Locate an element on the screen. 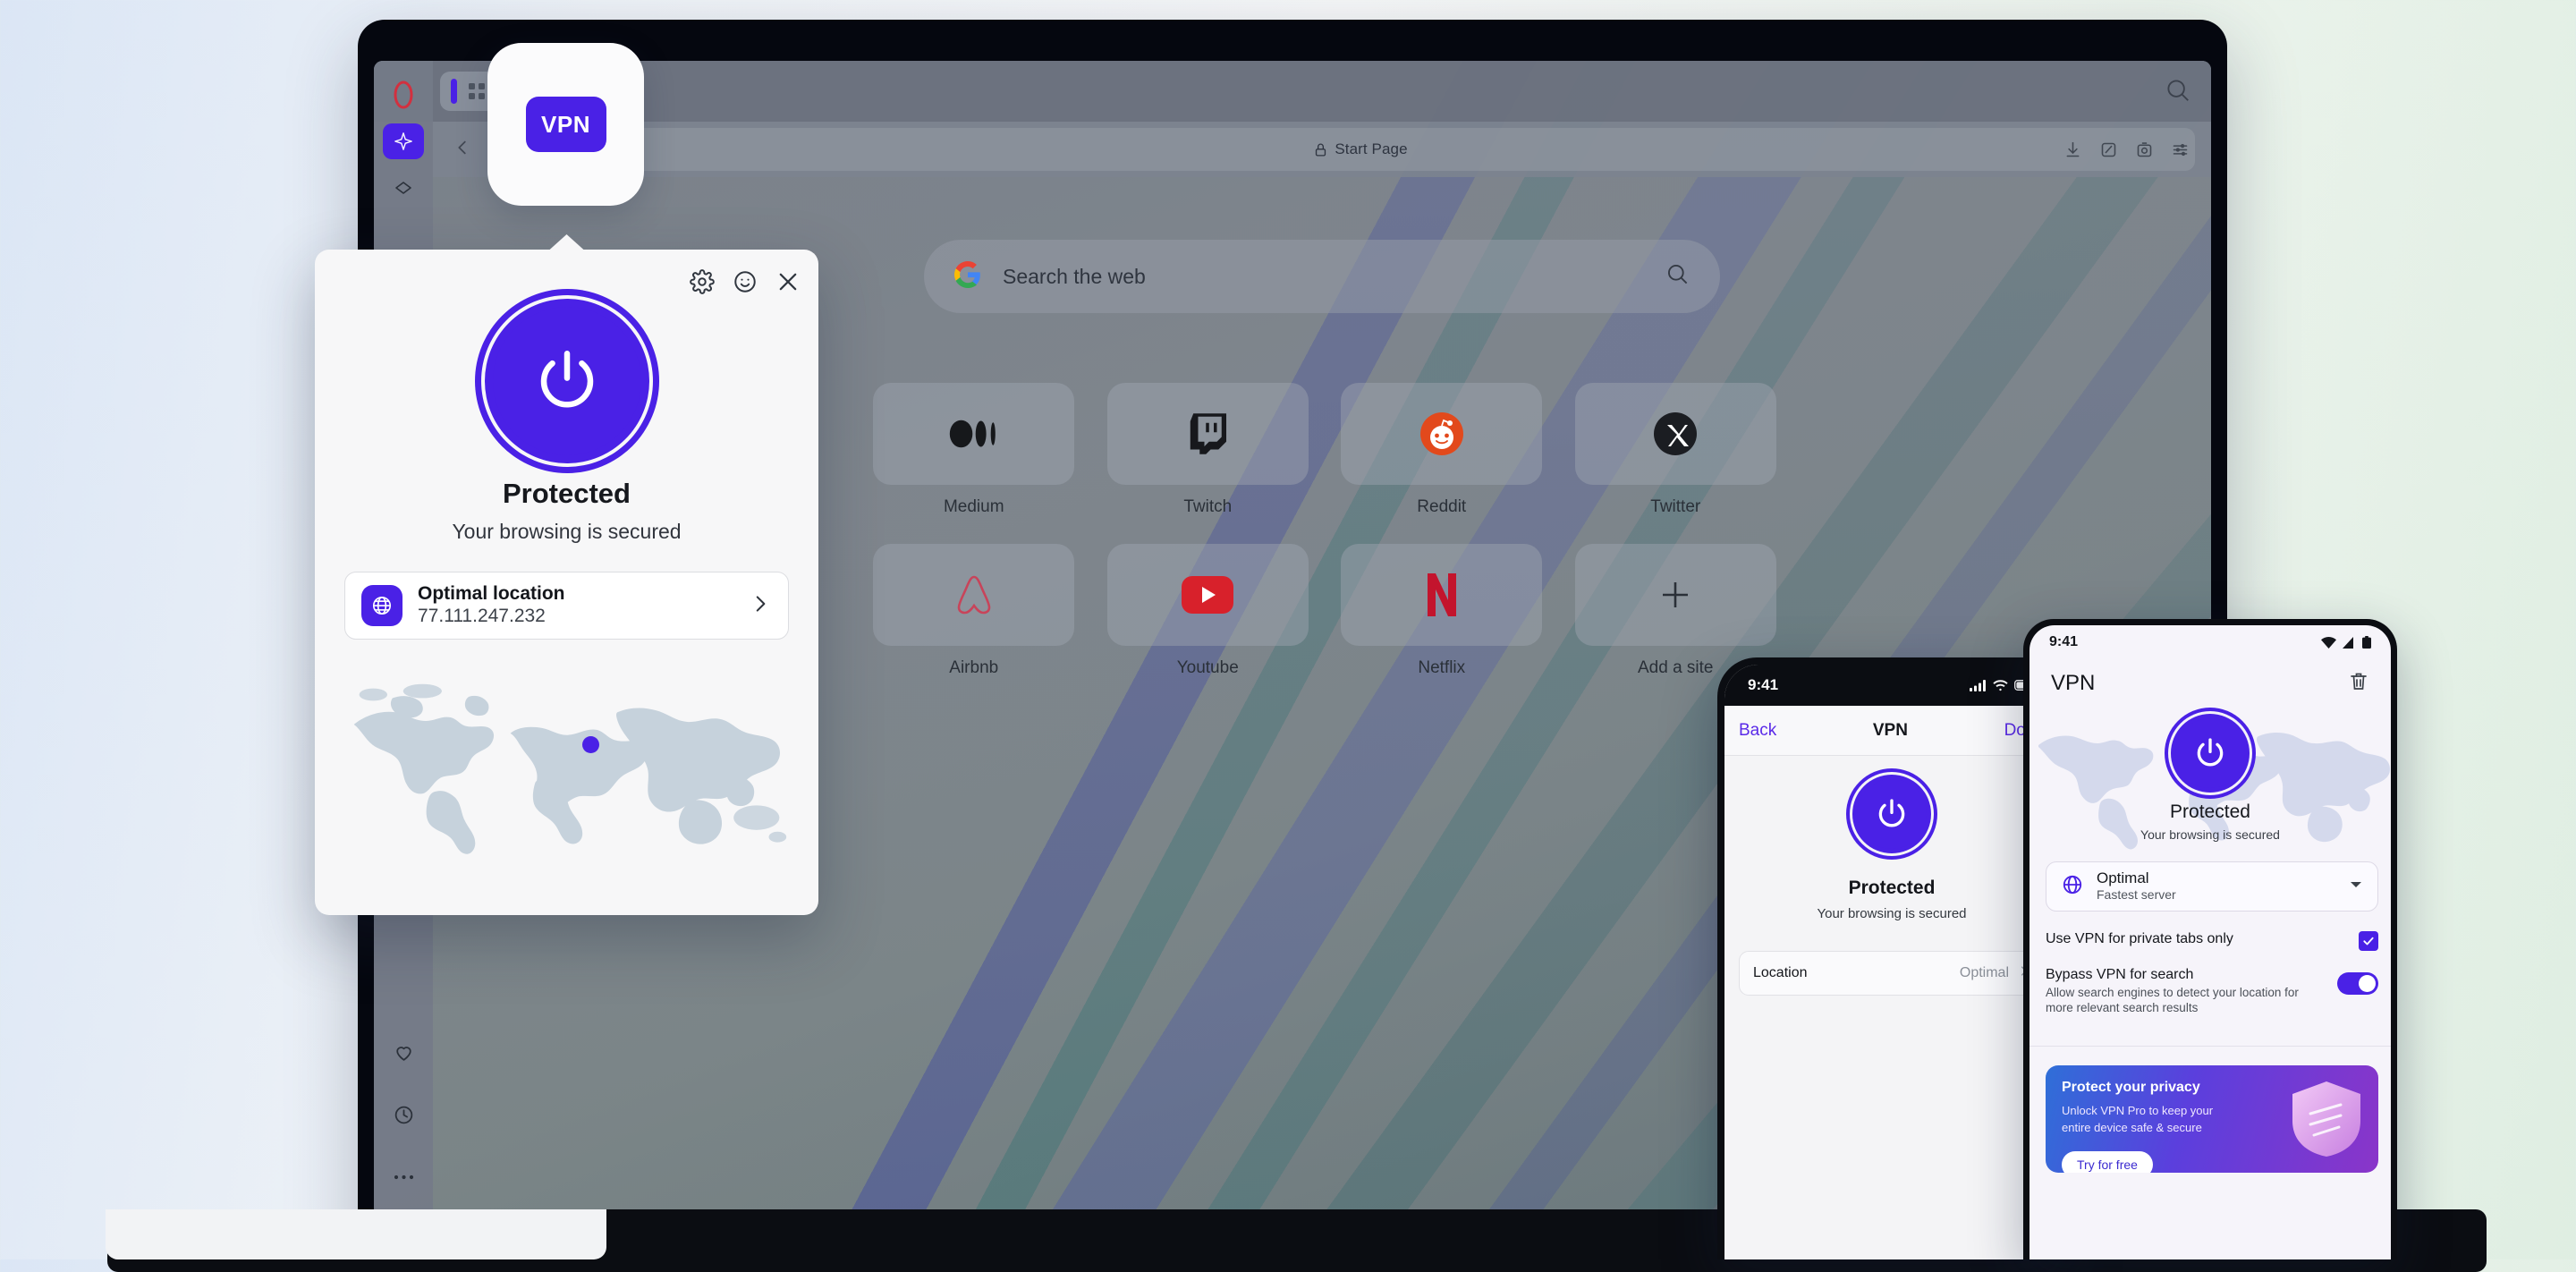 This screenshot has width=2576, height=1272. snapshot-icon is located at coordinates (2144, 152).